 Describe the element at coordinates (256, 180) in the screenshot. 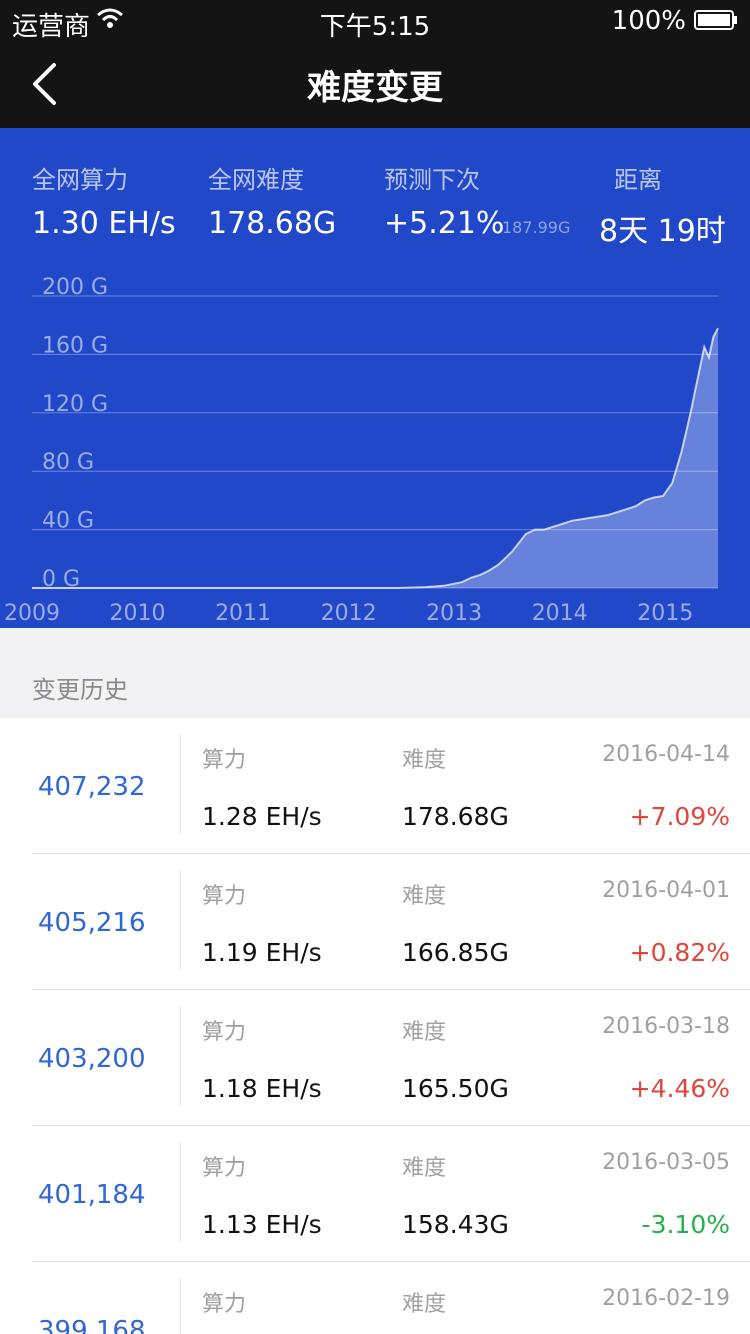

I see `difficulty-label: 全网难度` at that location.